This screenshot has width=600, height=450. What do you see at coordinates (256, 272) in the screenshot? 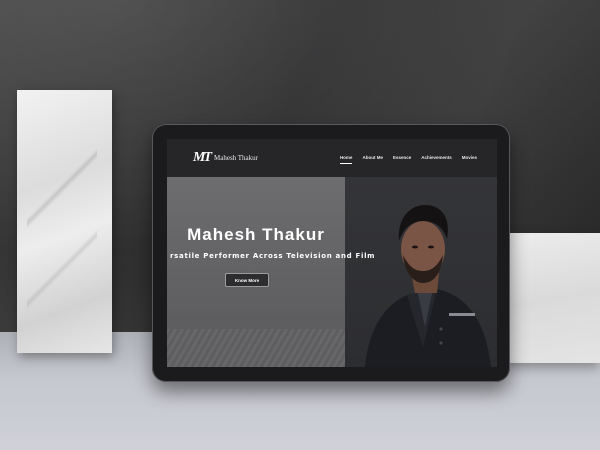
I see `hero-left-panel` at bounding box center [256, 272].